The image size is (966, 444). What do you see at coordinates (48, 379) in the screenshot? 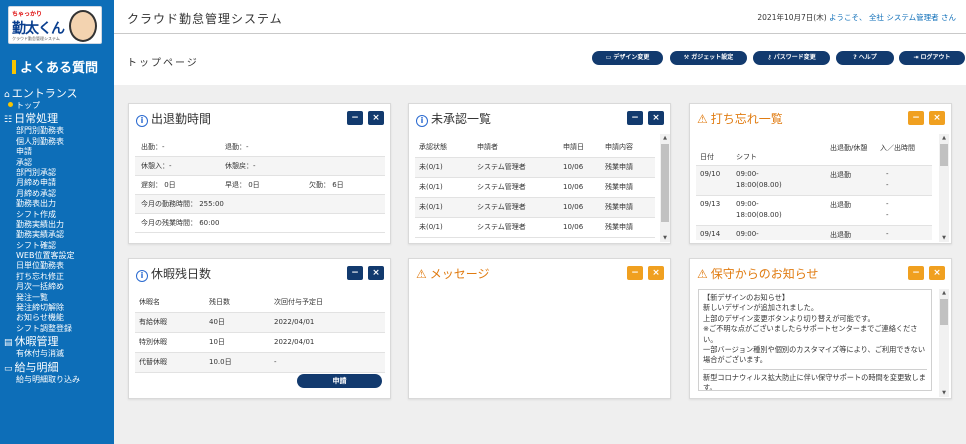
I see `sidebar-item-label: 給与明細取り込み` at bounding box center [48, 379].